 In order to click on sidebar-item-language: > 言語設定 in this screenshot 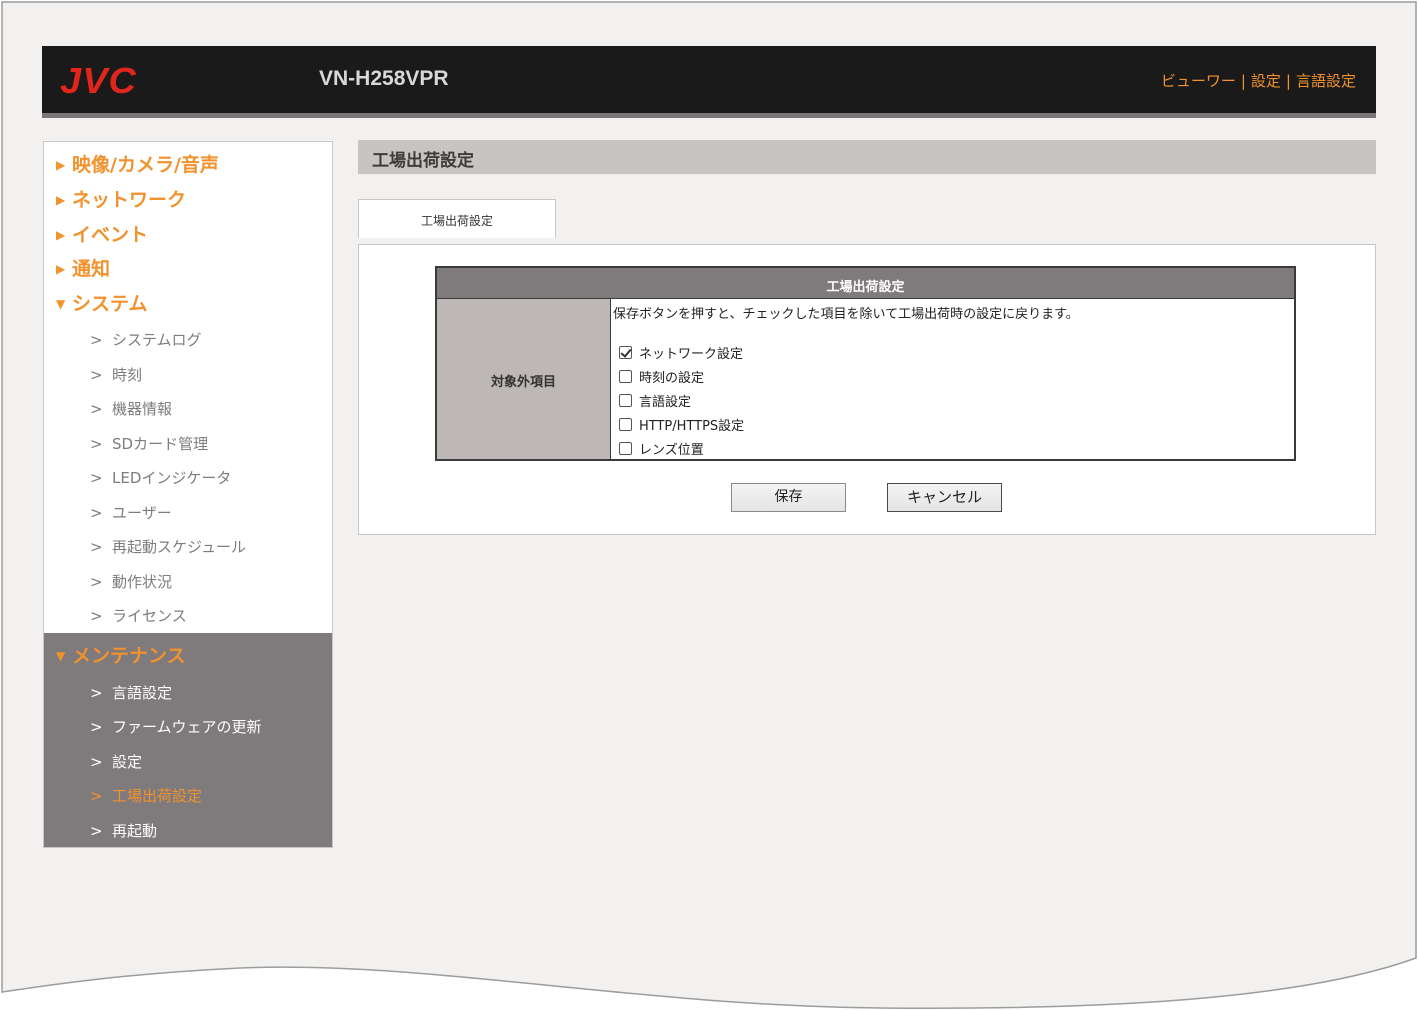, I will do `click(131, 692)`.